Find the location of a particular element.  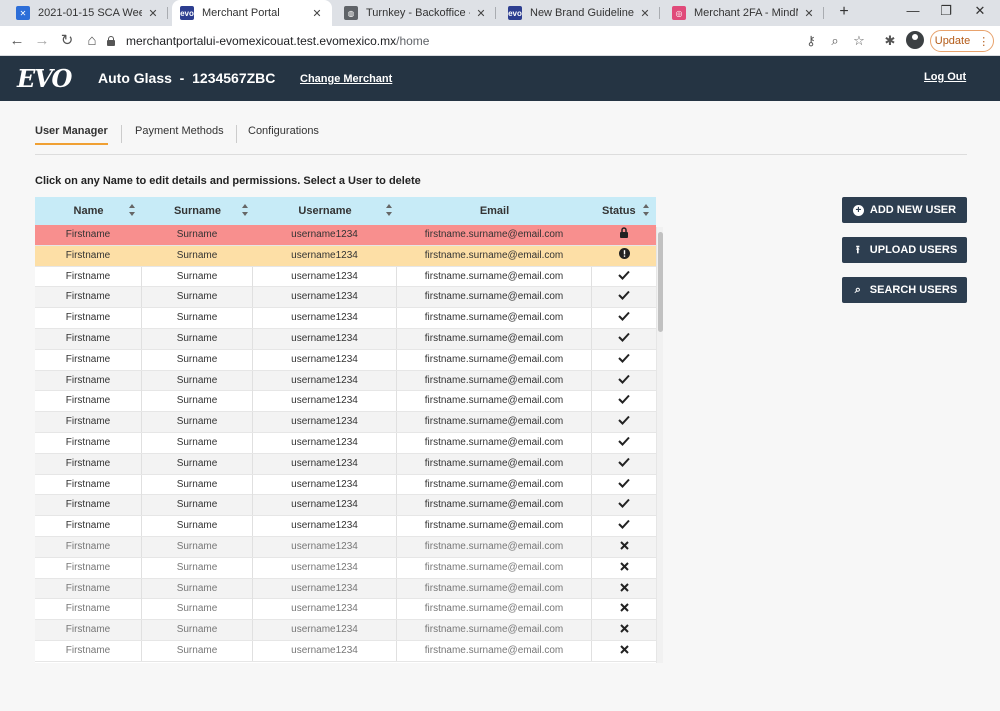

url-path: /home is located at coordinates (413, 41).